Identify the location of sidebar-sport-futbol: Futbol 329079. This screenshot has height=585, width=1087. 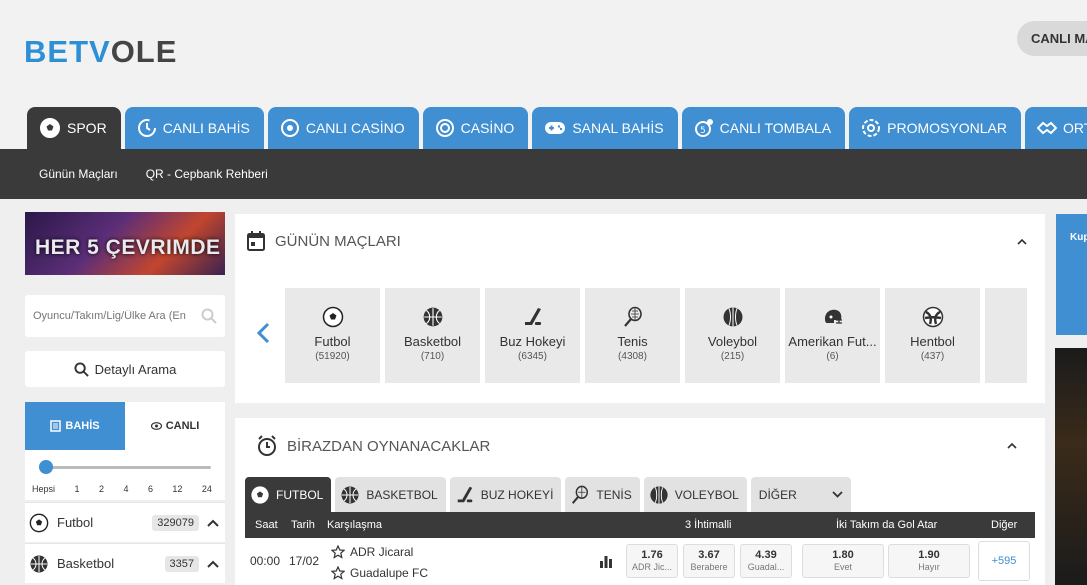
(125, 522).